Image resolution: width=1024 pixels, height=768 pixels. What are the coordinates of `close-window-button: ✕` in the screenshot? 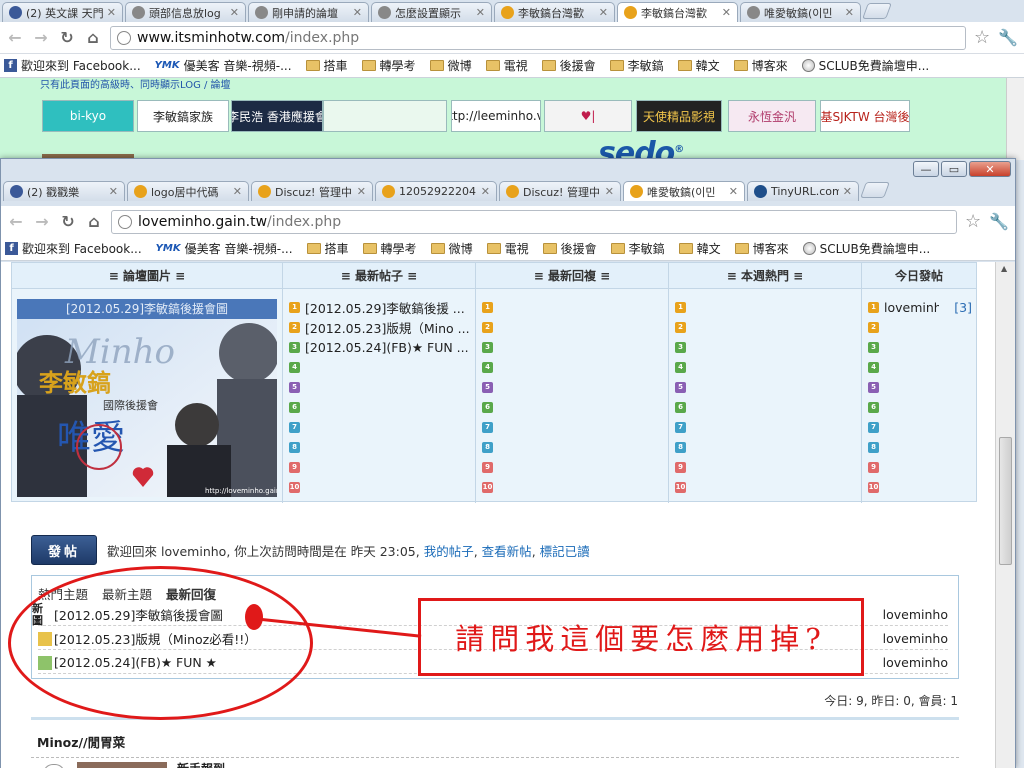 It's located at (990, 169).